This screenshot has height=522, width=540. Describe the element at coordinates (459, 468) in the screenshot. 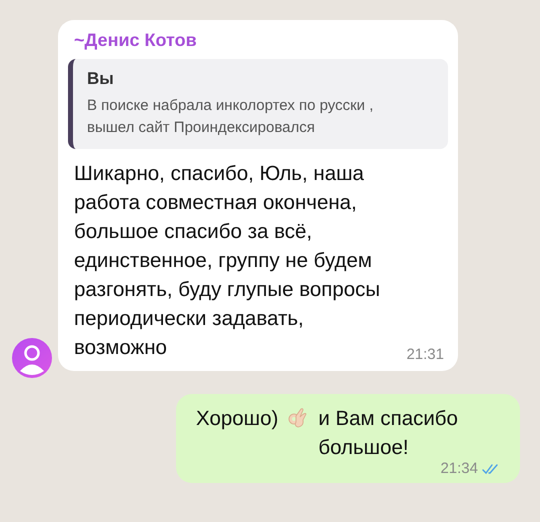

I see `message-time: 21:34` at that location.